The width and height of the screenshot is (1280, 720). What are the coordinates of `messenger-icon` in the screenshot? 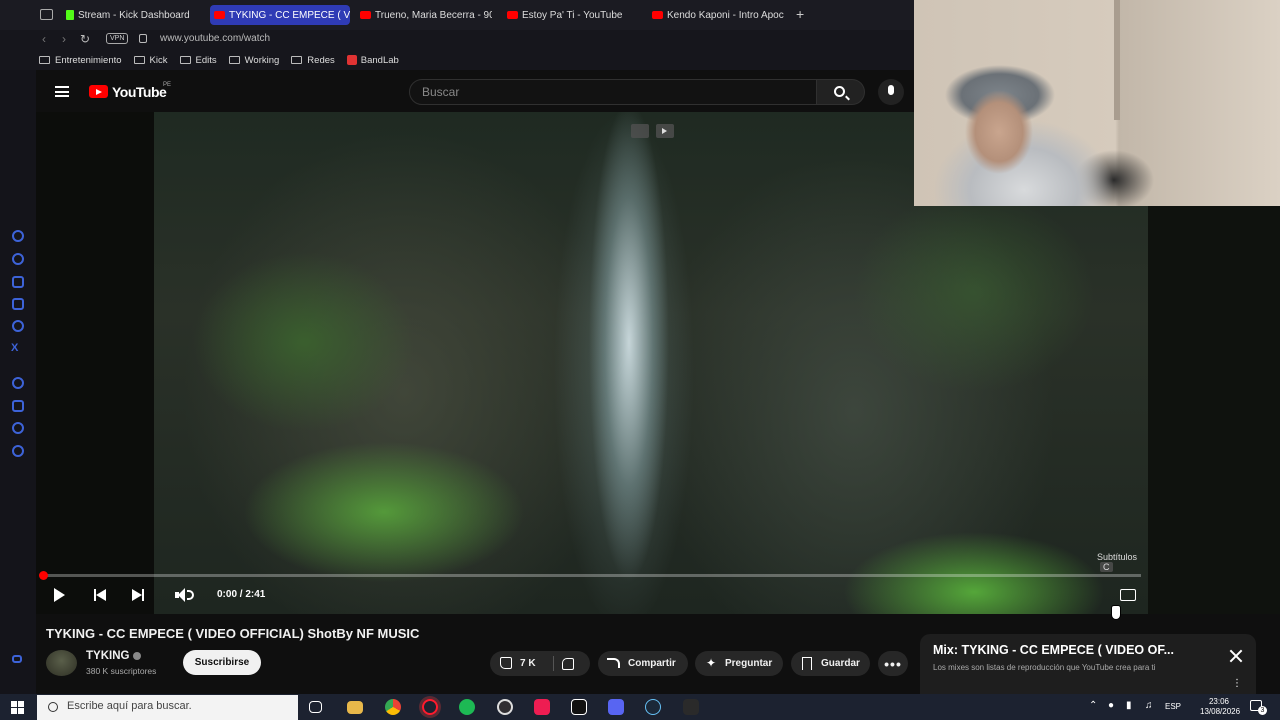 It's located at (18, 236).